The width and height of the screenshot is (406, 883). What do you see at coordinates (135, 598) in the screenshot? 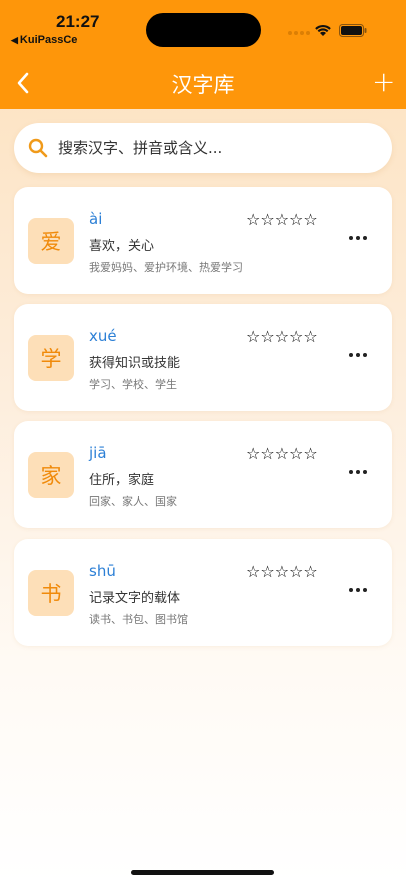
I see `meaning-label: 记录文字的载体` at bounding box center [135, 598].